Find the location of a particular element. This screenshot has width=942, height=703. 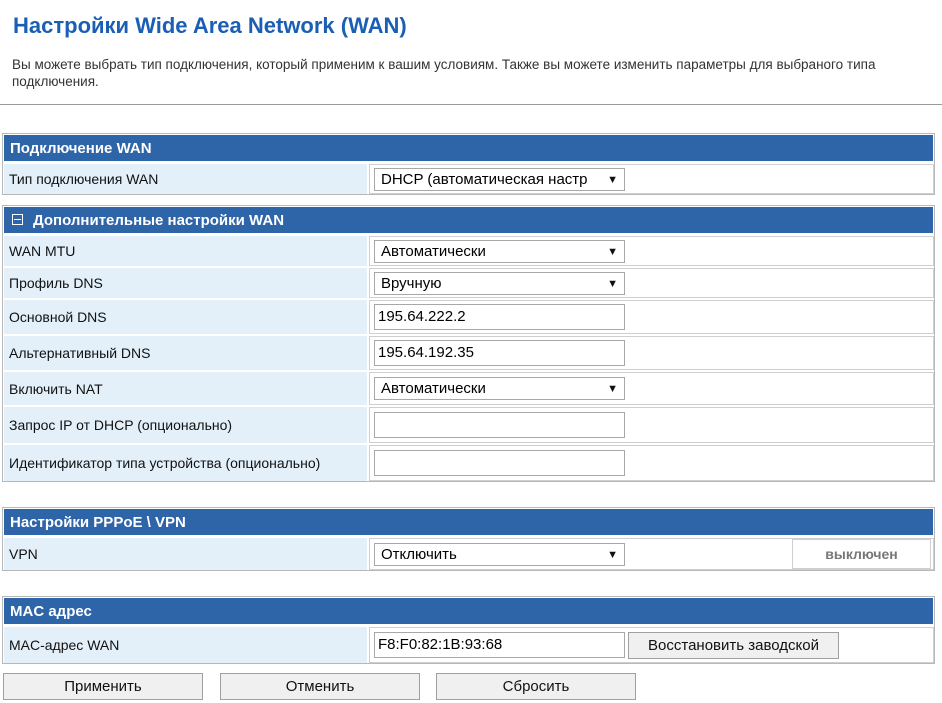

mtu-label: WAN MTU is located at coordinates (186, 251).